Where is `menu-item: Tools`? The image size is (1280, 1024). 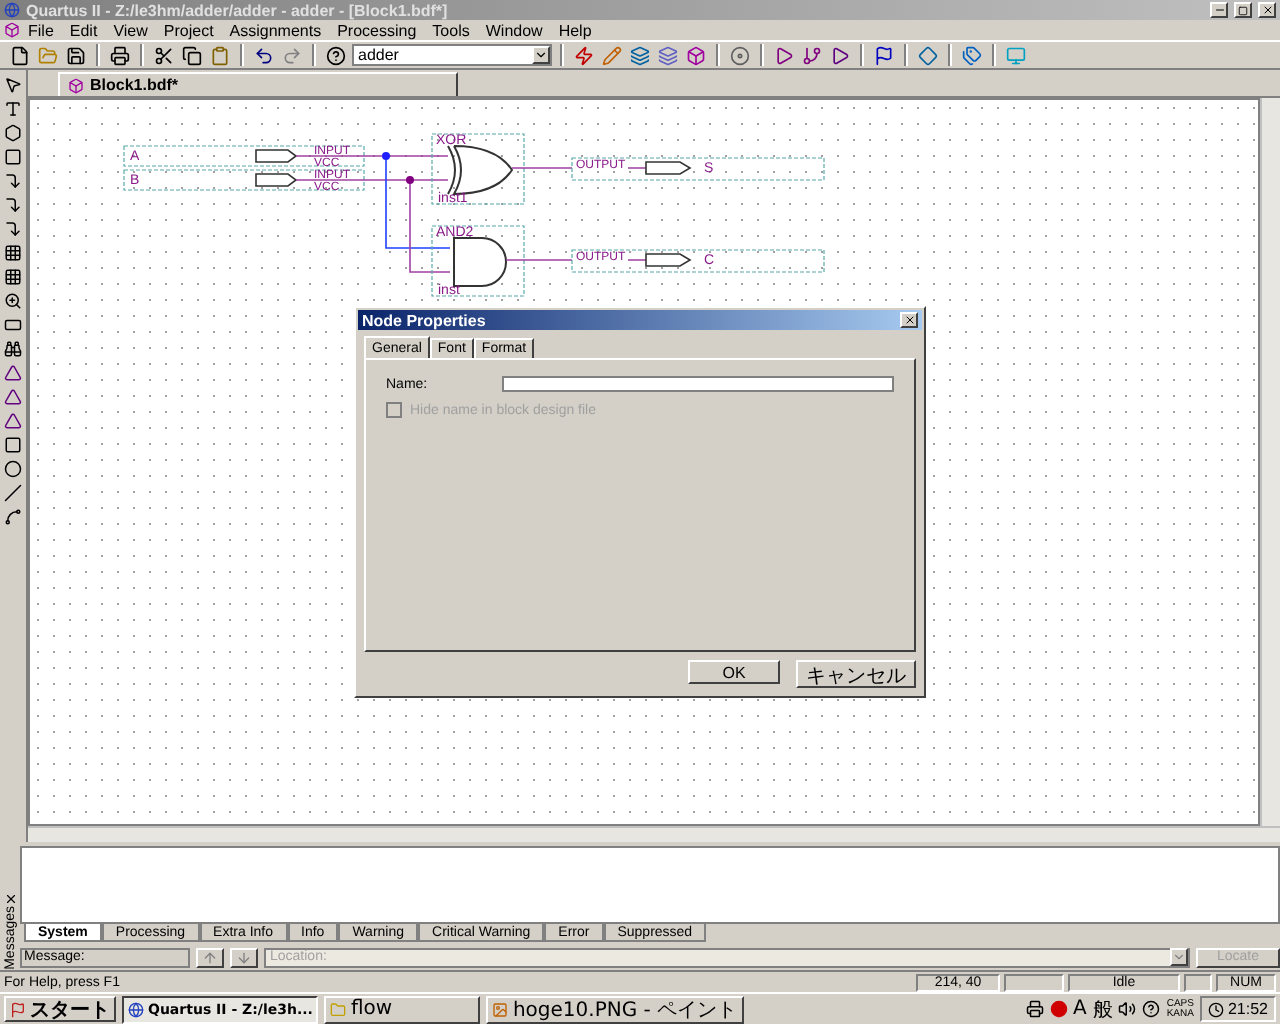
menu-item: Tools is located at coordinates (451, 30).